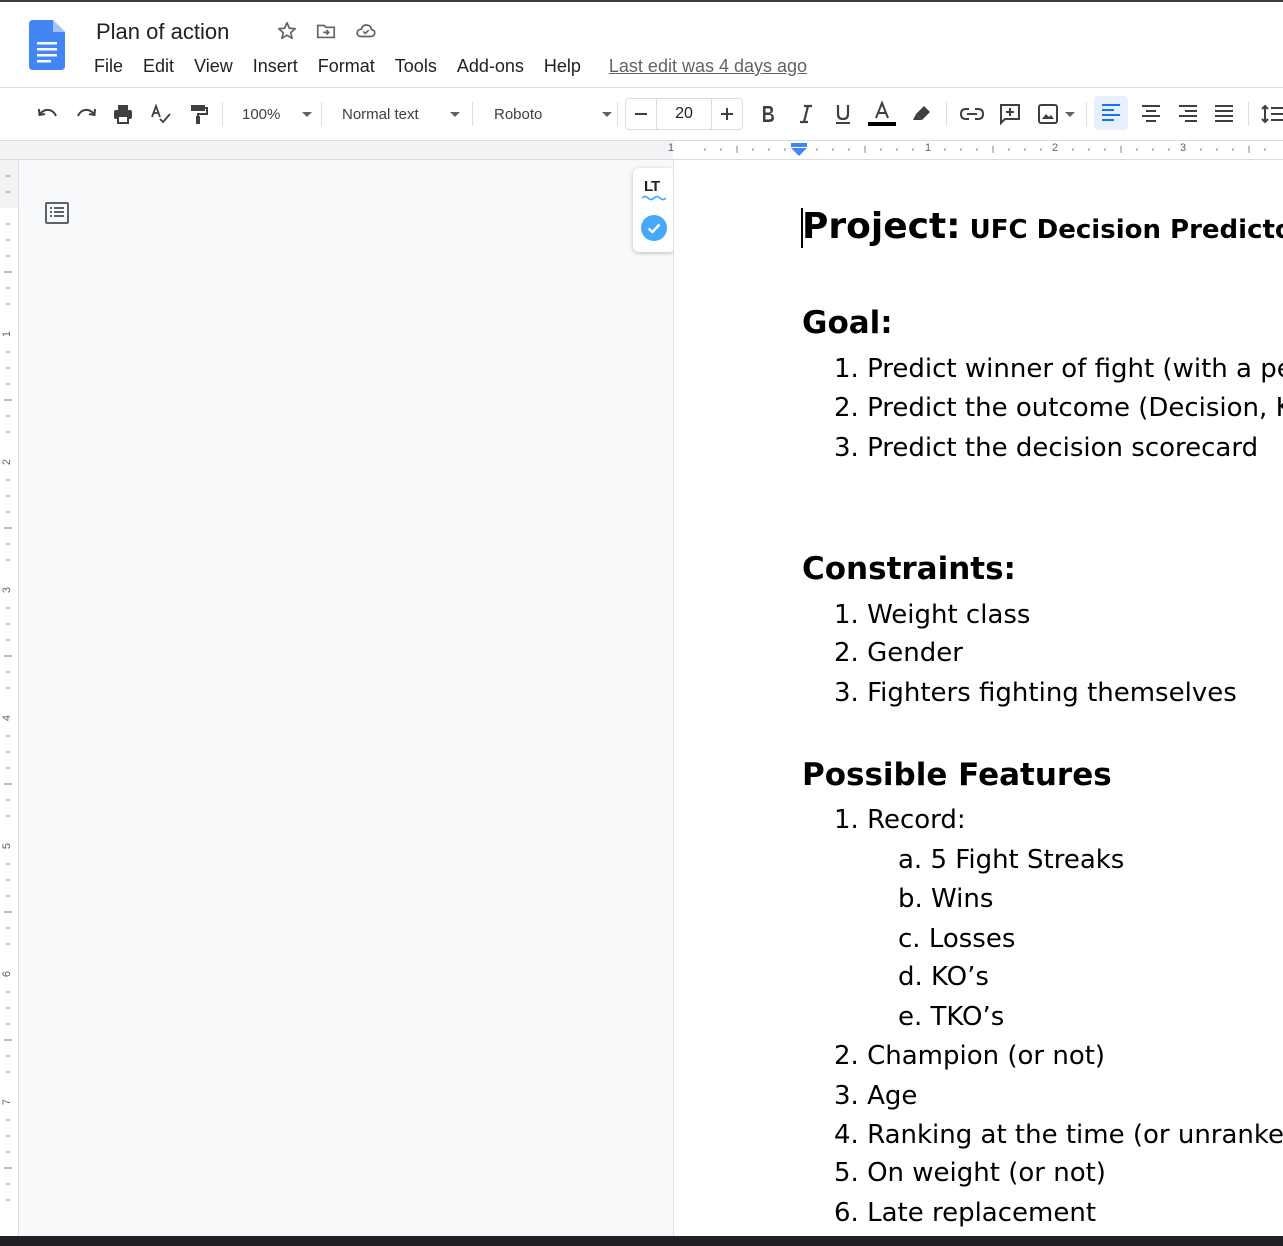  Describe the element at coordinates (1058, 369) in the screenshot. I see `list-item: 1. Predict winner of fight (with a per` at that location.